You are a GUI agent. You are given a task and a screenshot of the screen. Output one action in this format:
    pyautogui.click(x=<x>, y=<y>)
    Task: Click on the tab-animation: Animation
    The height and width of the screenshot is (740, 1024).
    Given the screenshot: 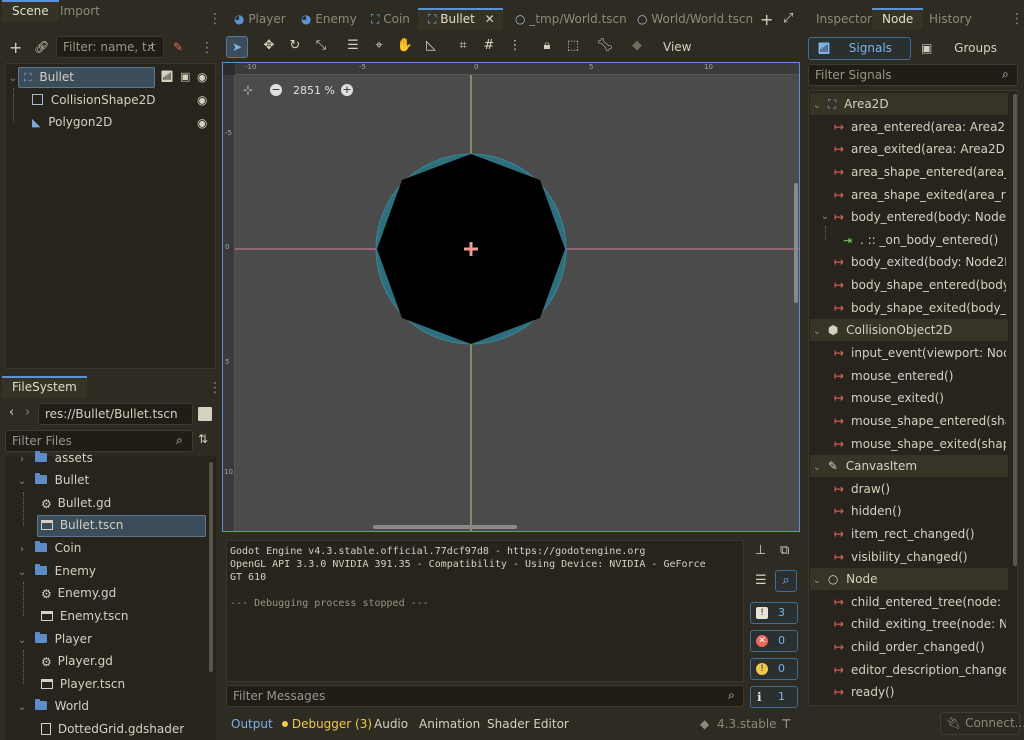 What is the action you would take?
    pyautogui.click(x=449, y=724)
    